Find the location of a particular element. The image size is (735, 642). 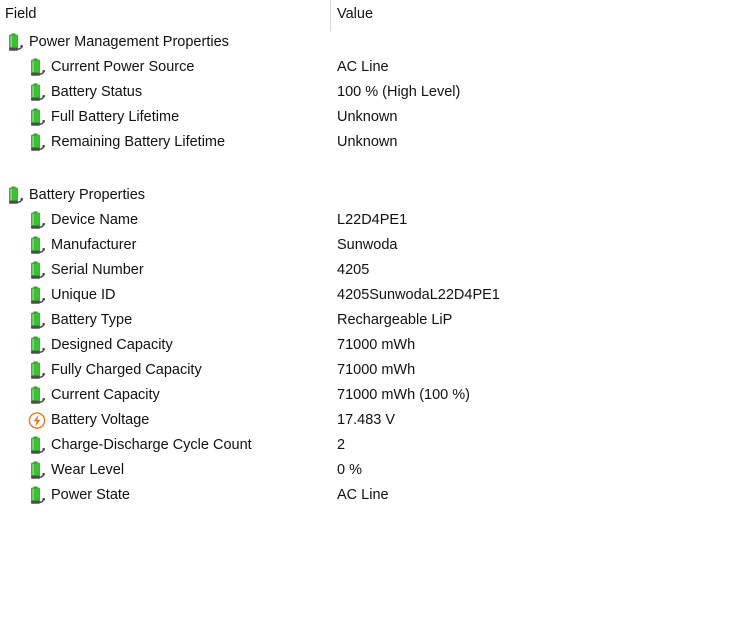

table-row: Unique ID 4205SunwodaL22D4PE1 is located at coordinates (367, 295).